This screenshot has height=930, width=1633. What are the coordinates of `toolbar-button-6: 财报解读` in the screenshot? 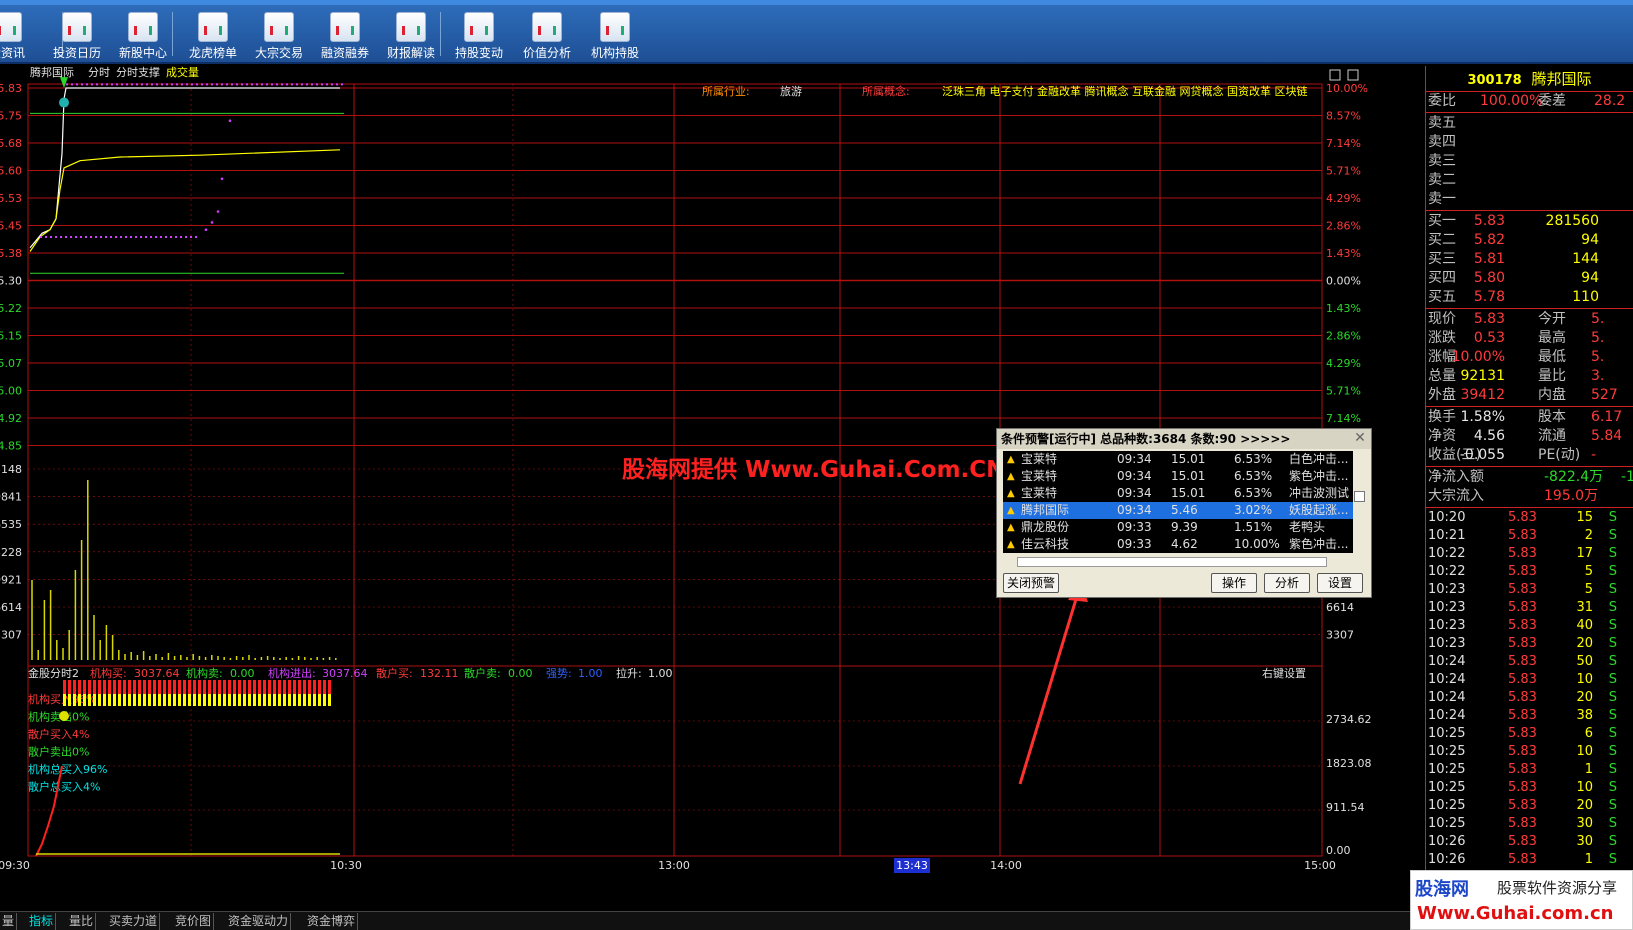 It's located at (411, 35).